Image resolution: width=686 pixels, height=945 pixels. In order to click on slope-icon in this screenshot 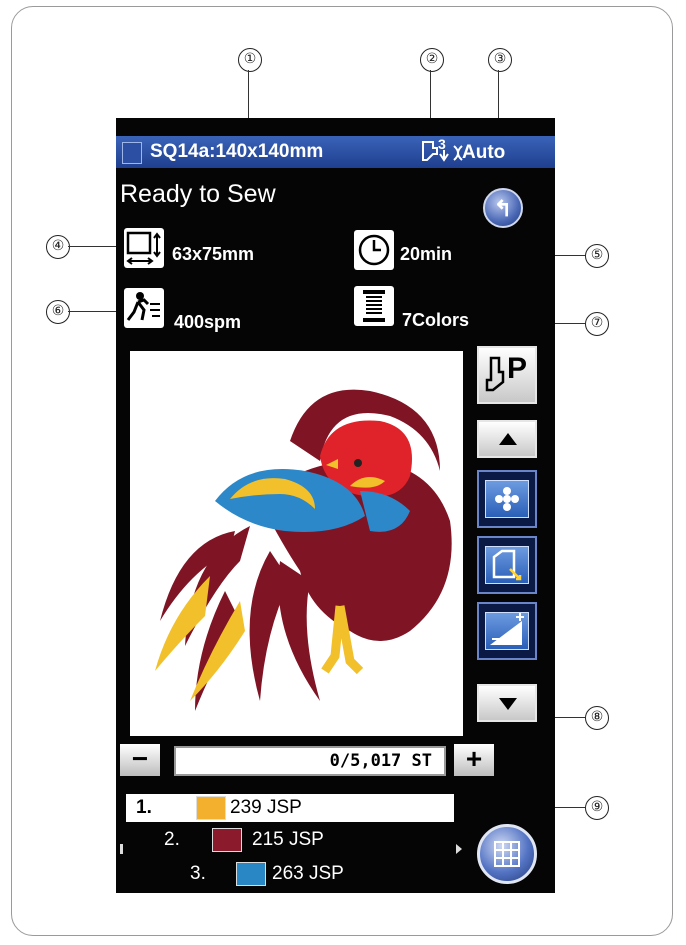, I will do `click(507, 631)`.